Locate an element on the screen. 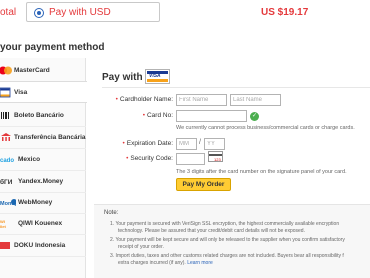 Image resolution: width=370 pixels, height=278 pixels. mercadopago-icon: cado is located at coordinates (7, 159).